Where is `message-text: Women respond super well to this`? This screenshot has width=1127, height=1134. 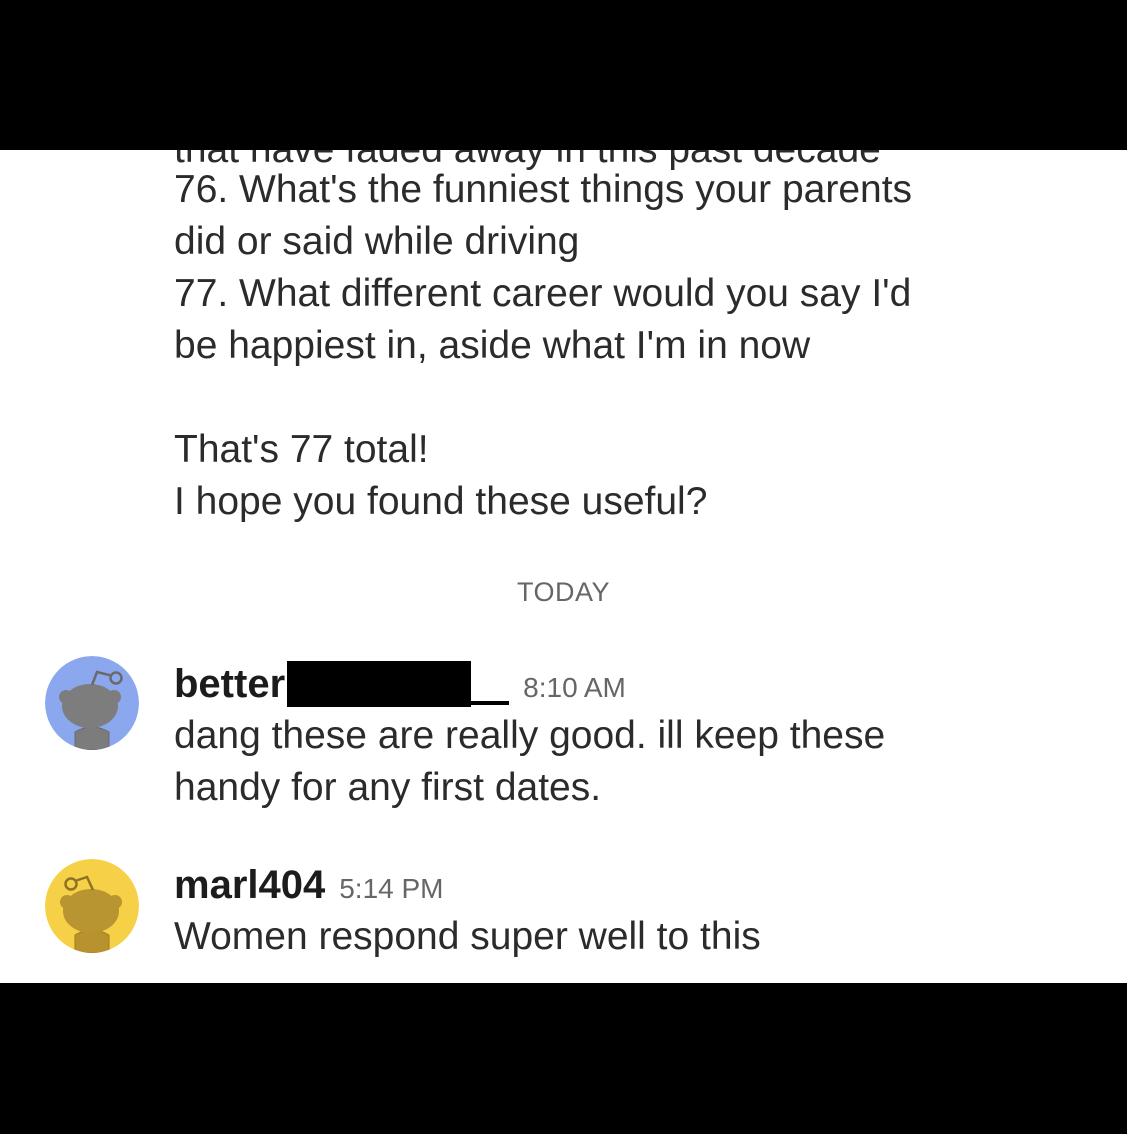 message-text: Women respond super well to this is located at coordinates (624, 937).